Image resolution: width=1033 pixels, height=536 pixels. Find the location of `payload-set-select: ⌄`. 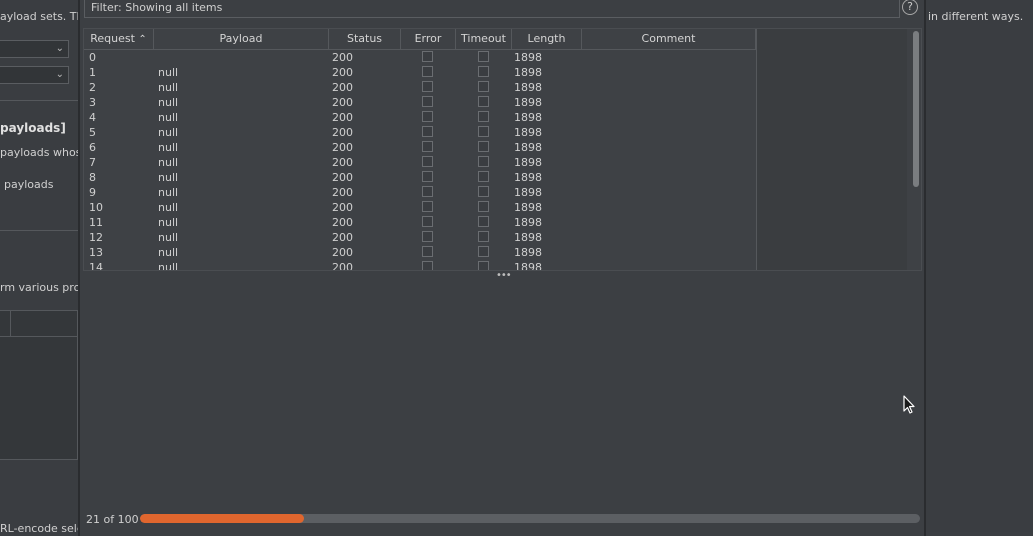

payload-set-select: ⌄ is located at coordinates (34, 49).